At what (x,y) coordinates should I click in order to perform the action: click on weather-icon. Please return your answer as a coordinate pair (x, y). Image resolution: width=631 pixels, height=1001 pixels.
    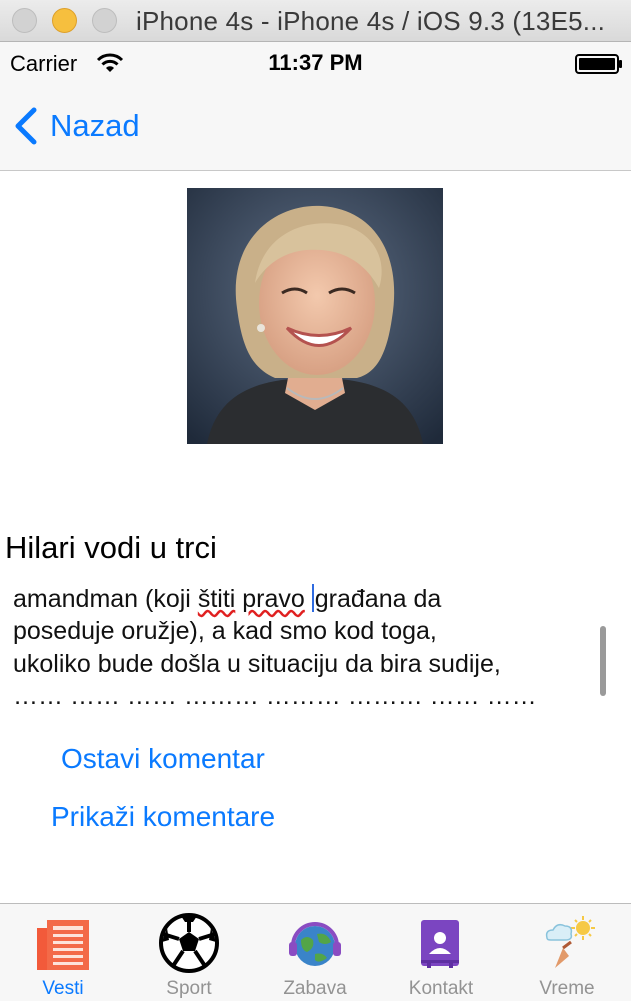
    Looking at the image, I should click on (570, 942).